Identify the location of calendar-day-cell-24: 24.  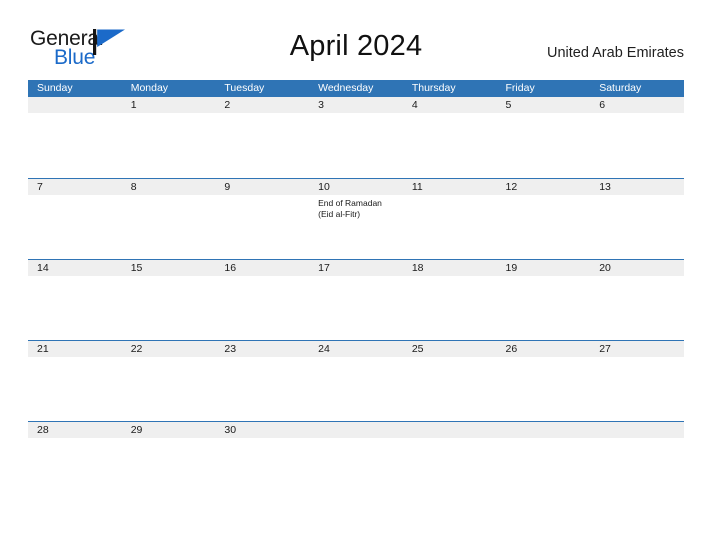
(356, 381).